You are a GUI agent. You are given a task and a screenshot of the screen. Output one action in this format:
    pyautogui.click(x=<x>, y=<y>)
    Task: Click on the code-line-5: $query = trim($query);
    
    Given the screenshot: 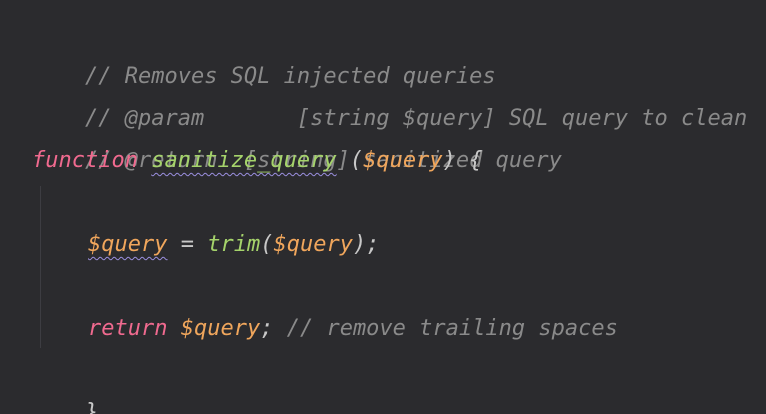 What is the action you would take?
    pyautogui.click(x=233, y=245)
    